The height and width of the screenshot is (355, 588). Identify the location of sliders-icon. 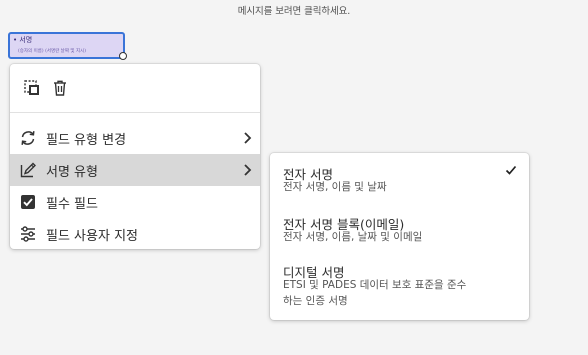
(28, 234).